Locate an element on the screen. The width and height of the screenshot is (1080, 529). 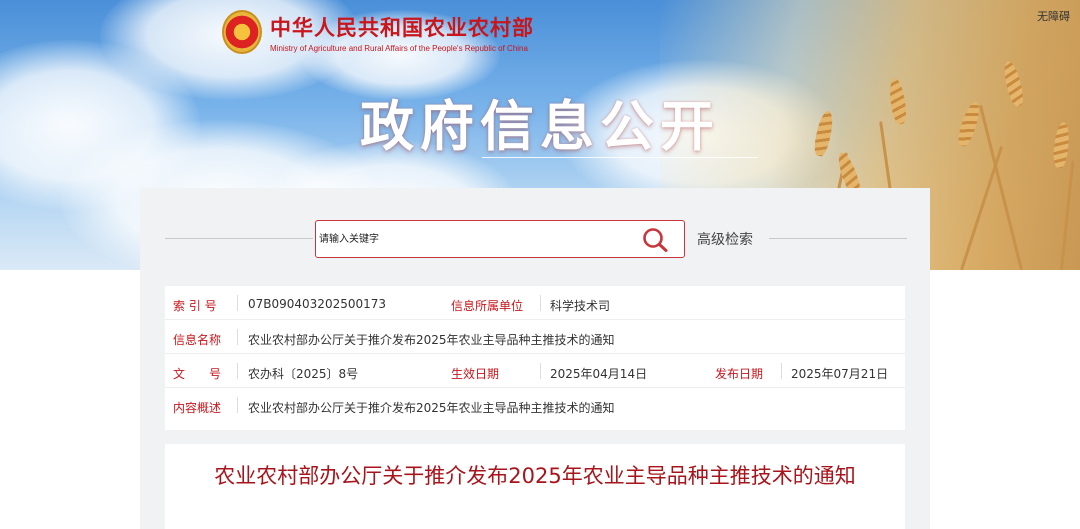
ministry-name-cn: 中华人民共和国农业农村部 is located at coordinates (402, 27).